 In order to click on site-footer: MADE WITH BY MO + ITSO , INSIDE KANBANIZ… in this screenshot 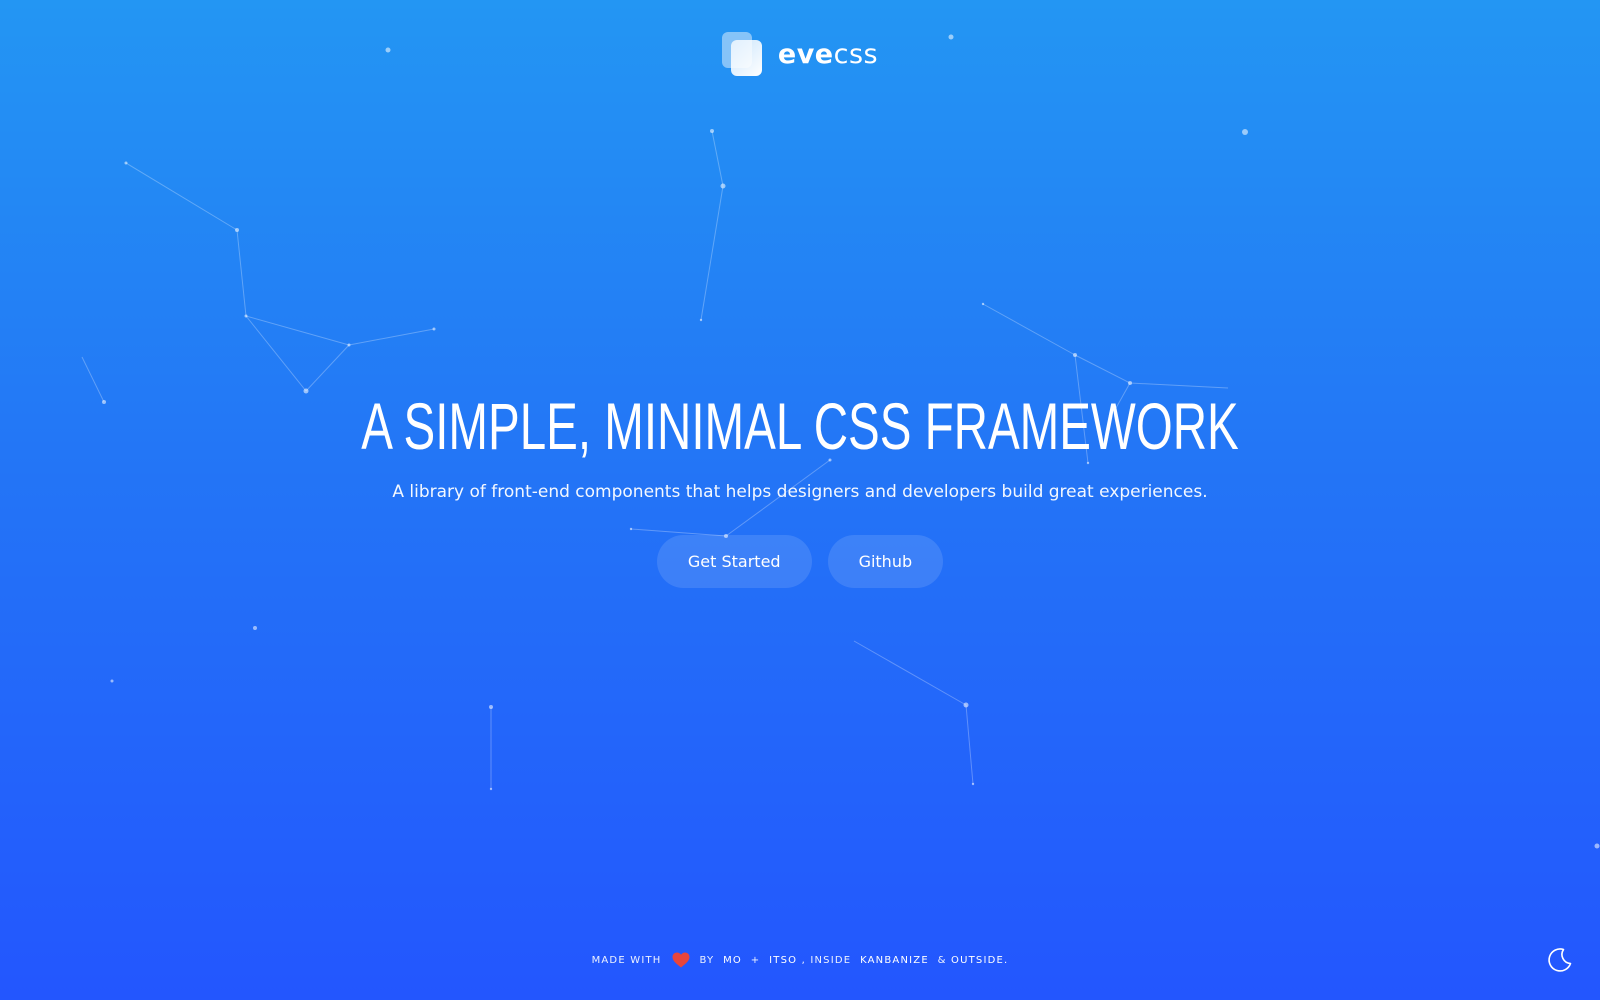, I will do `click(800, 960)`.